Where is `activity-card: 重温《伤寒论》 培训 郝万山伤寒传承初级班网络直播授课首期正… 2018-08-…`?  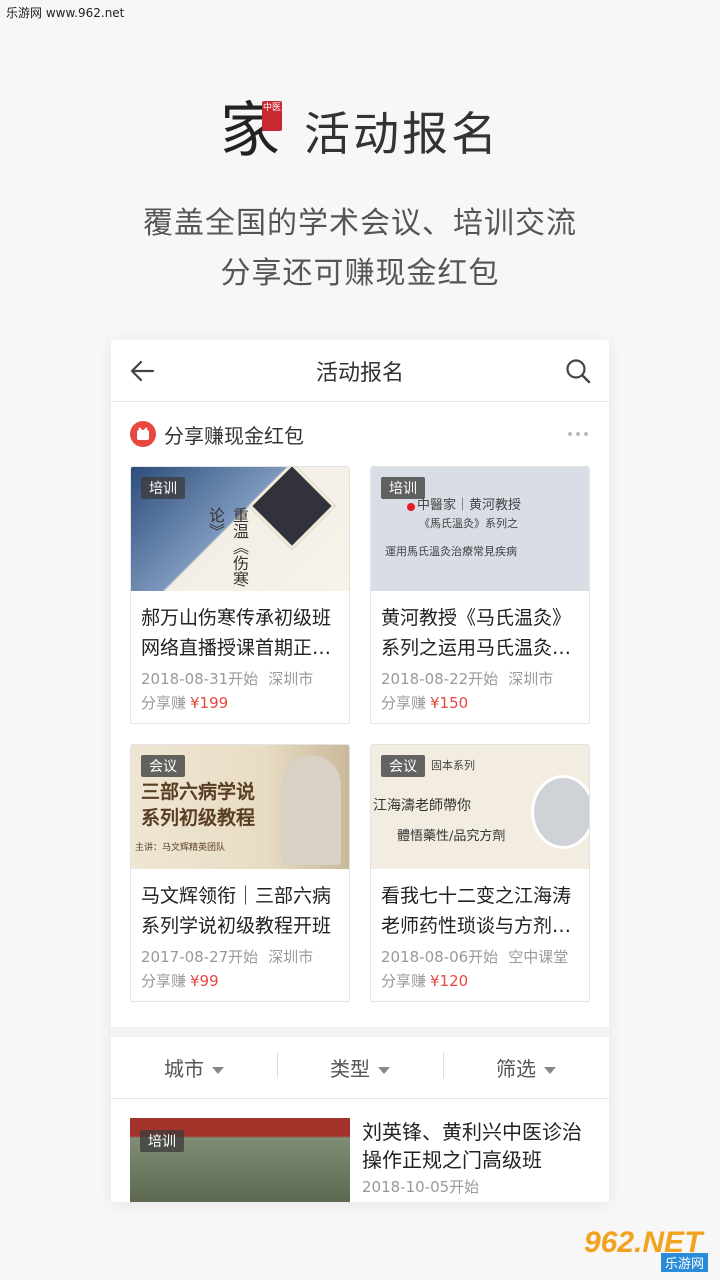
activity-card: 重温《伤寒论》 培训 郝万山伤寒传承初级班网络直播授课首期正… 2018-08-… is located at coordinates (240, 595).